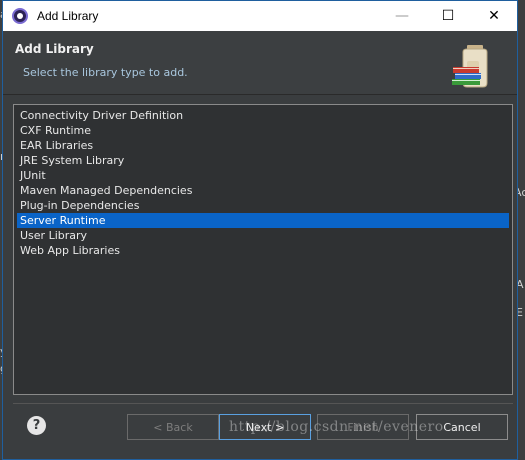 The width and height of the screenshot is (525, 460). Describe the element at coordinates (494, 16) in the screenshot. I see `close-button: ✕` at that location.